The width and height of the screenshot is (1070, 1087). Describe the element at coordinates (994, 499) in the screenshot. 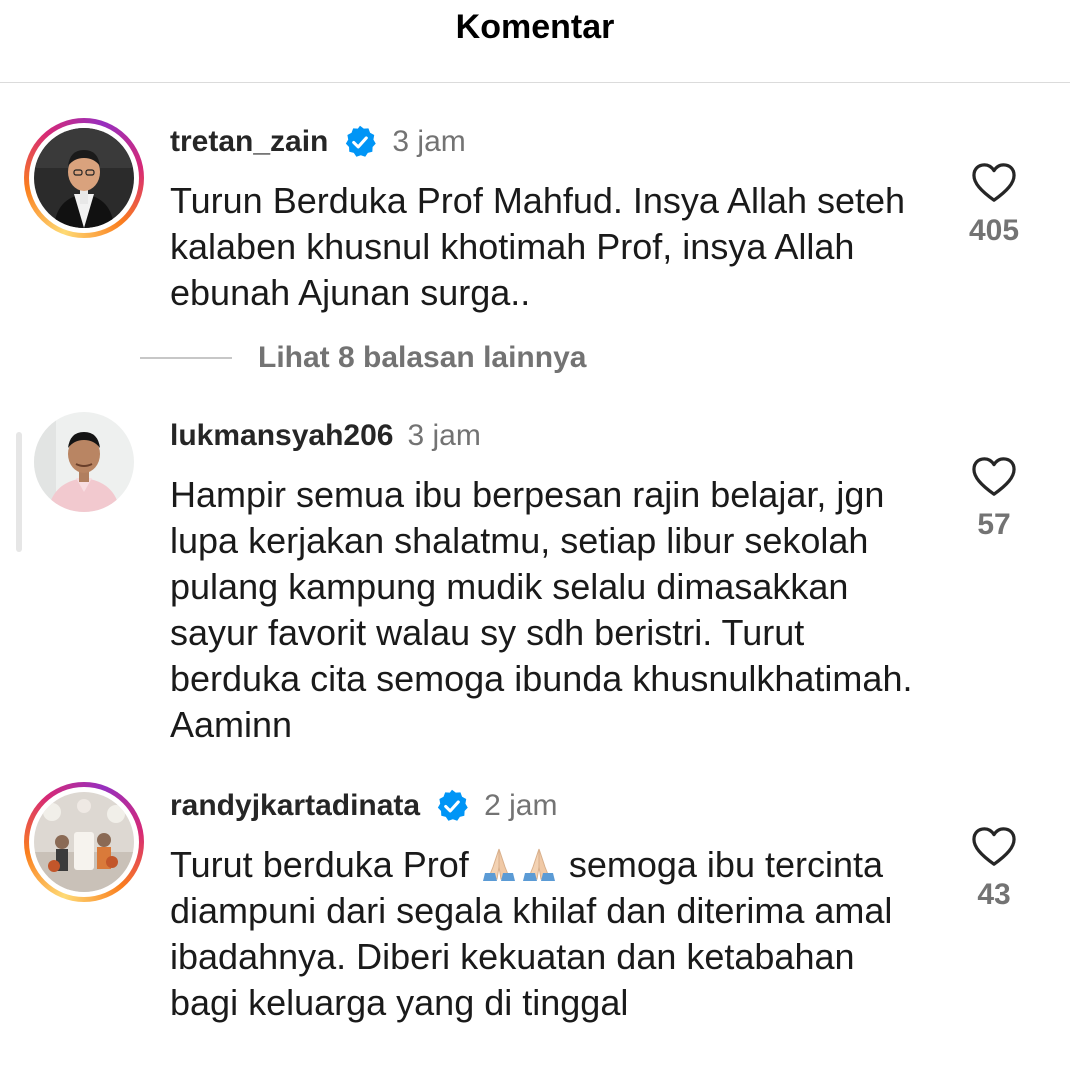

I see `like-group: 57` at that location.